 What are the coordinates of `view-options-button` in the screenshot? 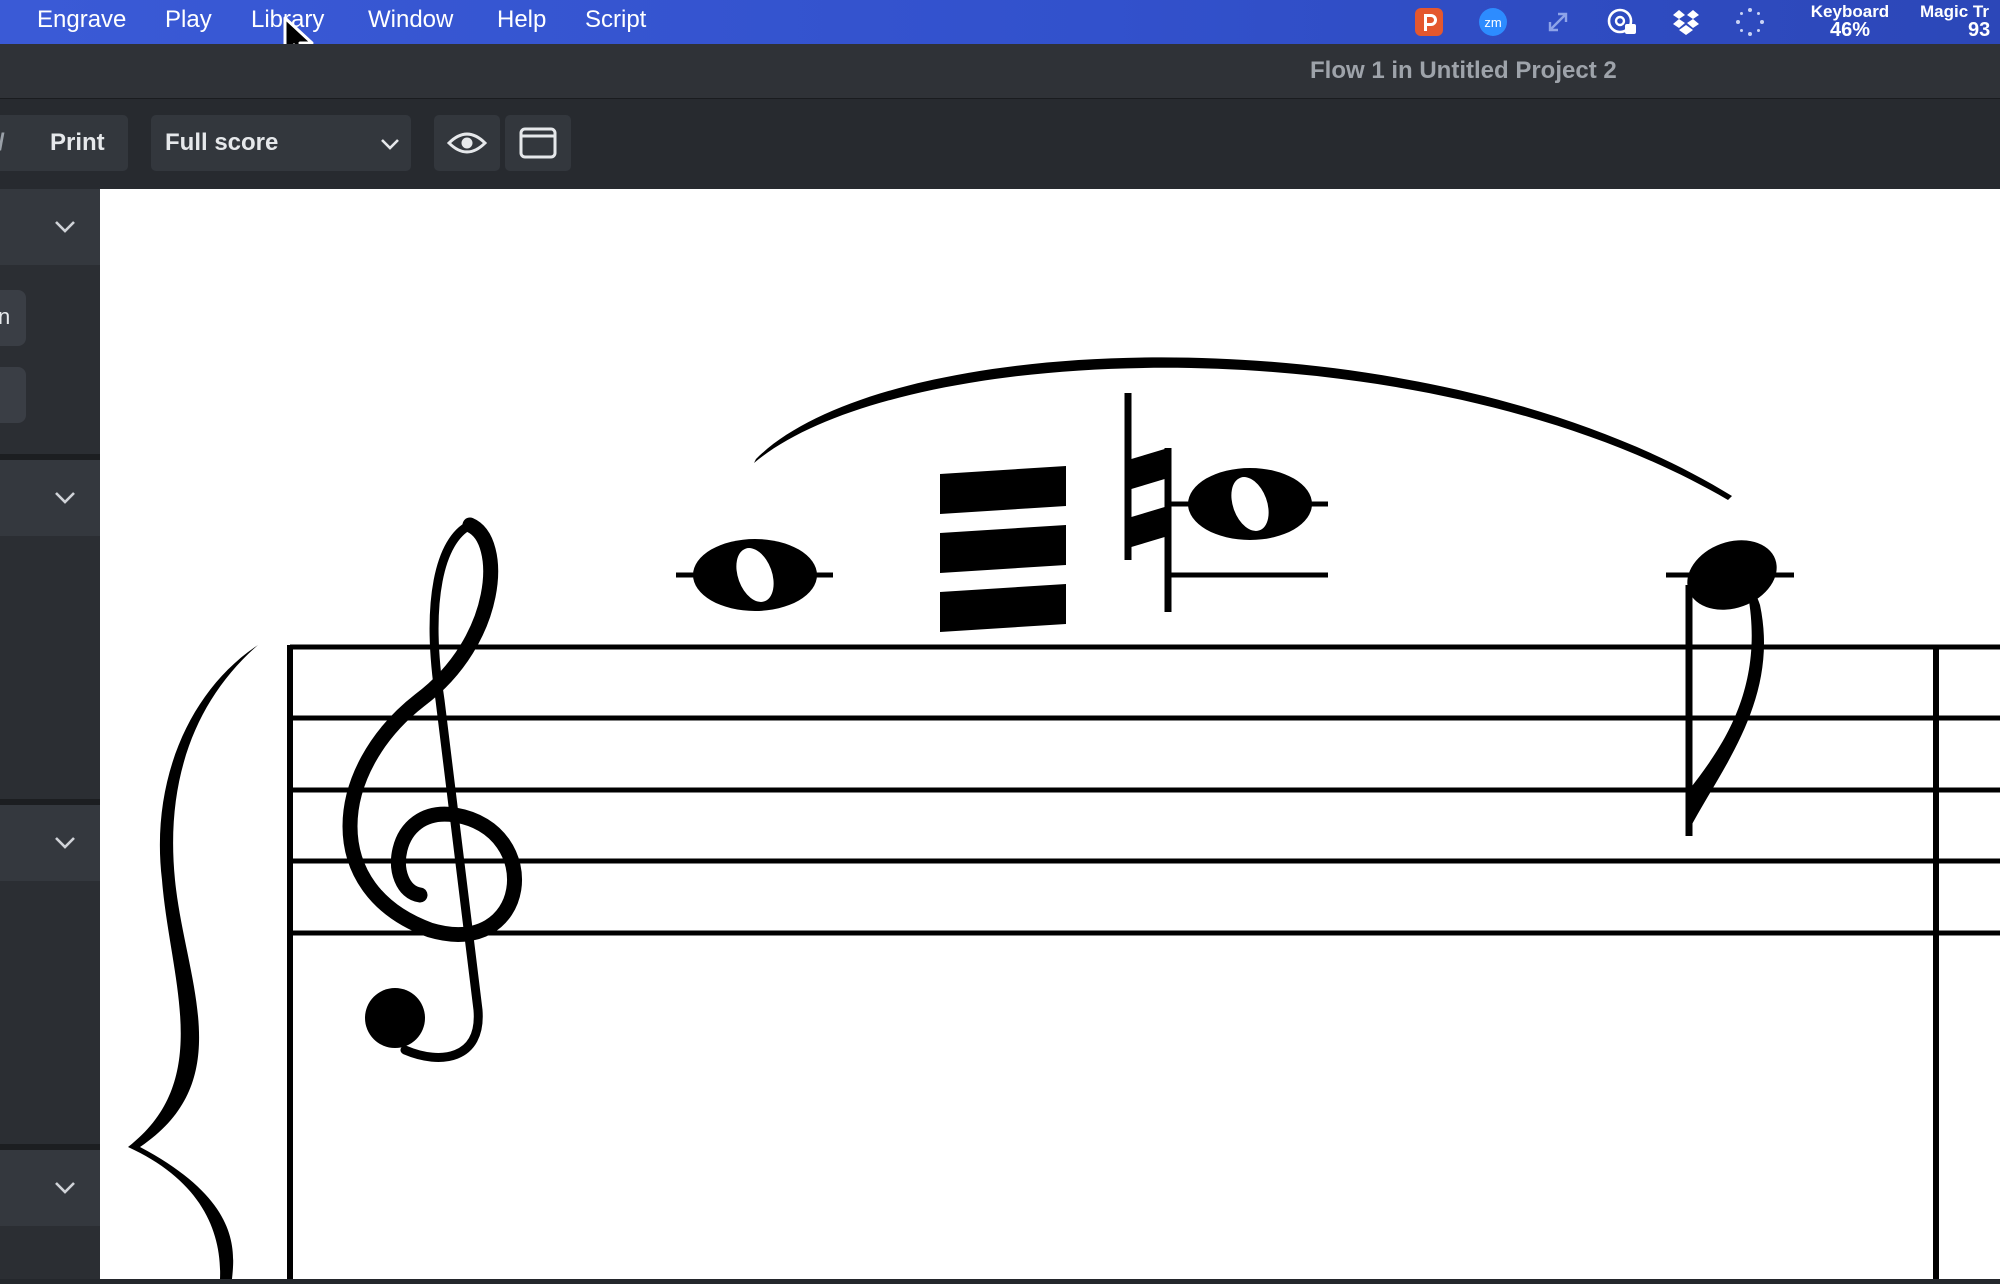 It's located at (467, 143).